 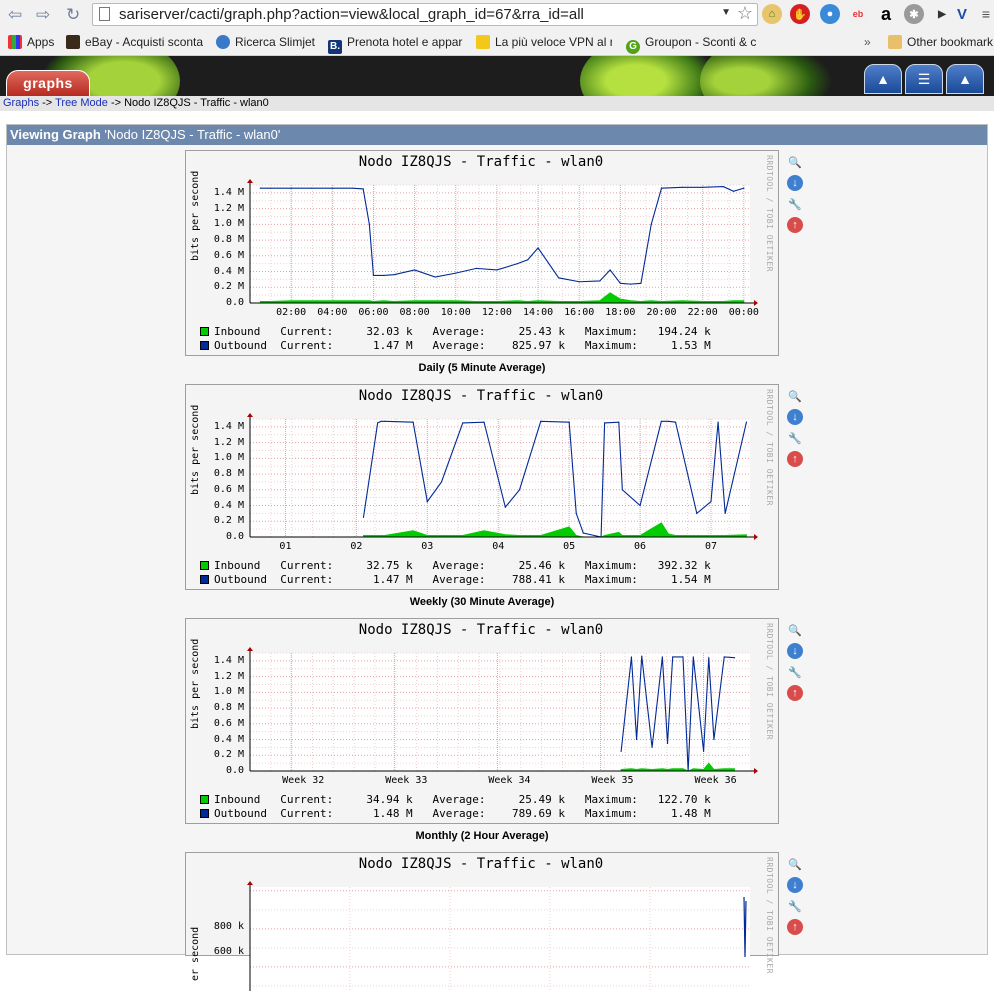 I want to click on forward-icon: ⇨, so click(x=43, y=14).